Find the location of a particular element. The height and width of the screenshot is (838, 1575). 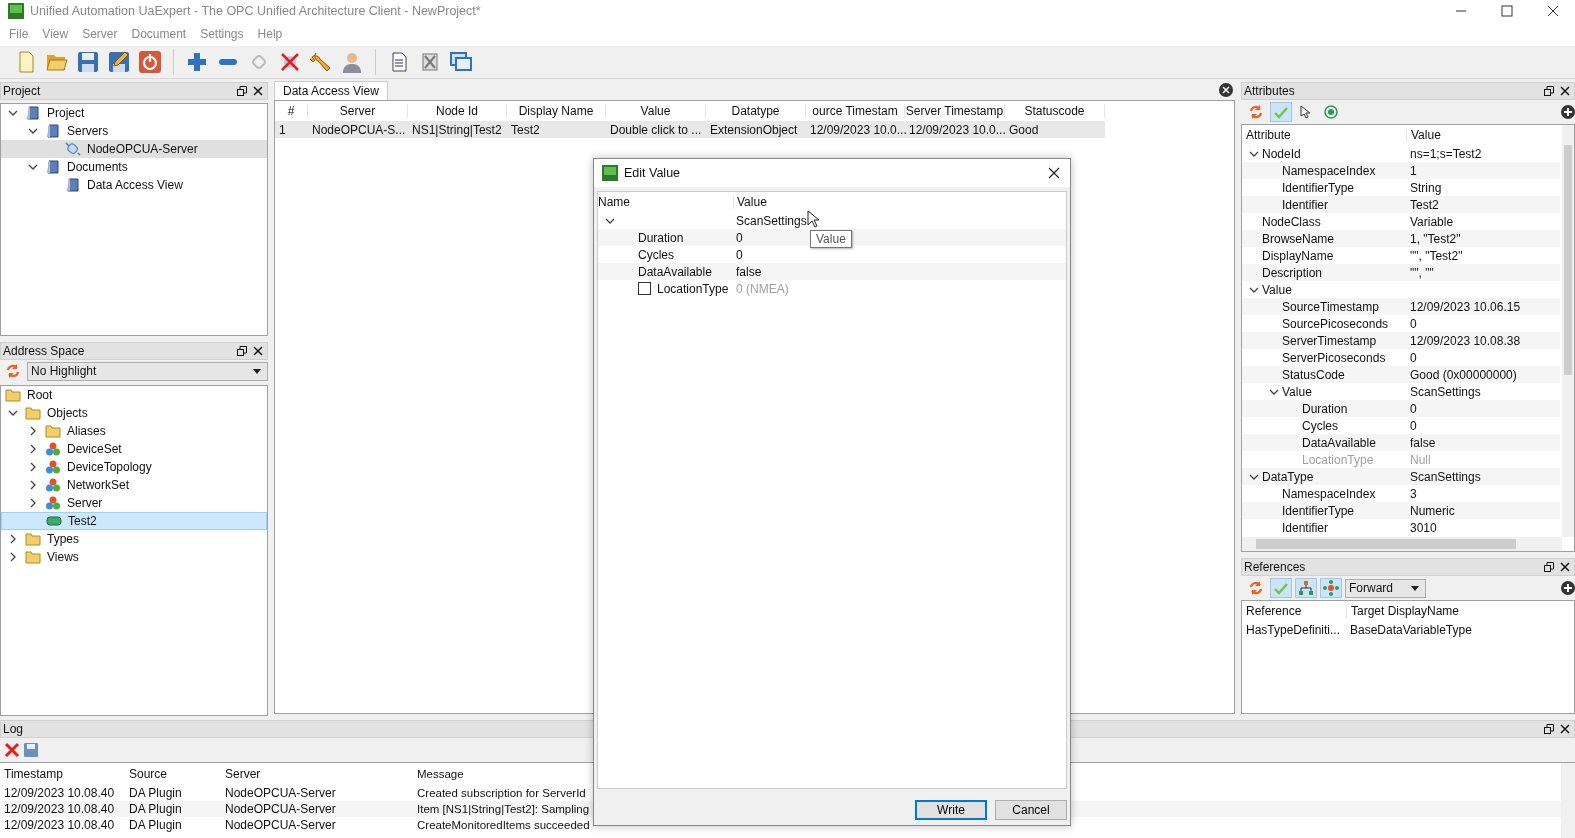

tree-item: Data Access View is located at coordinates (134, 185).